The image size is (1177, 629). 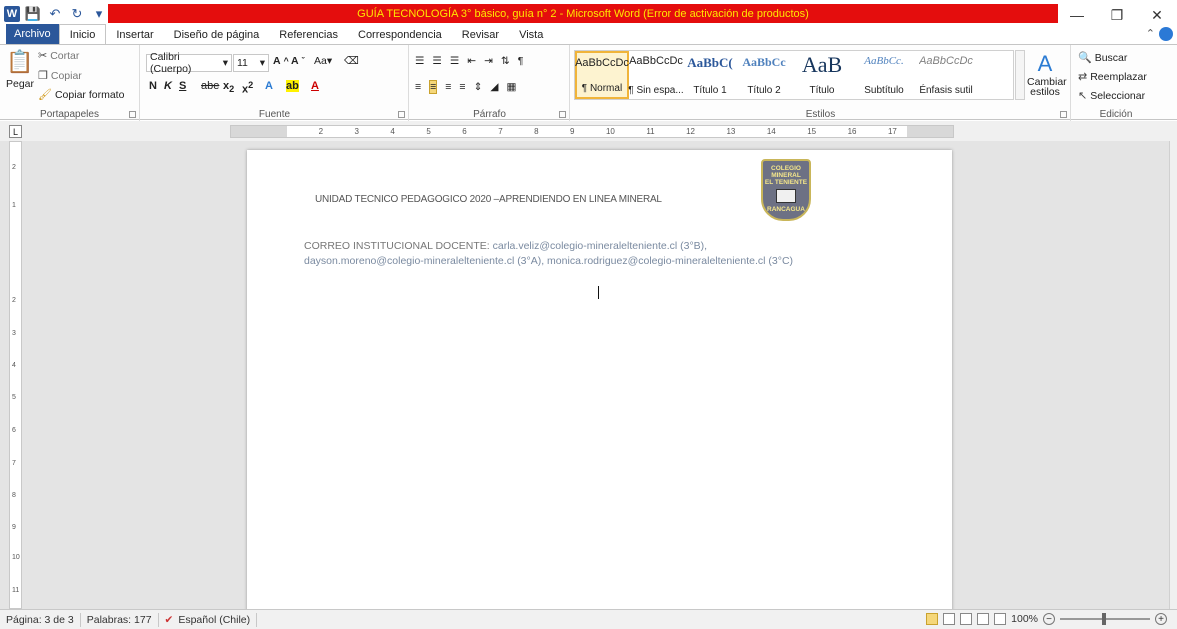 What do you see at coordinates (55, 14) in the screenshot?
I see `undo-icon: ↶` at bounding box center [55, 14].